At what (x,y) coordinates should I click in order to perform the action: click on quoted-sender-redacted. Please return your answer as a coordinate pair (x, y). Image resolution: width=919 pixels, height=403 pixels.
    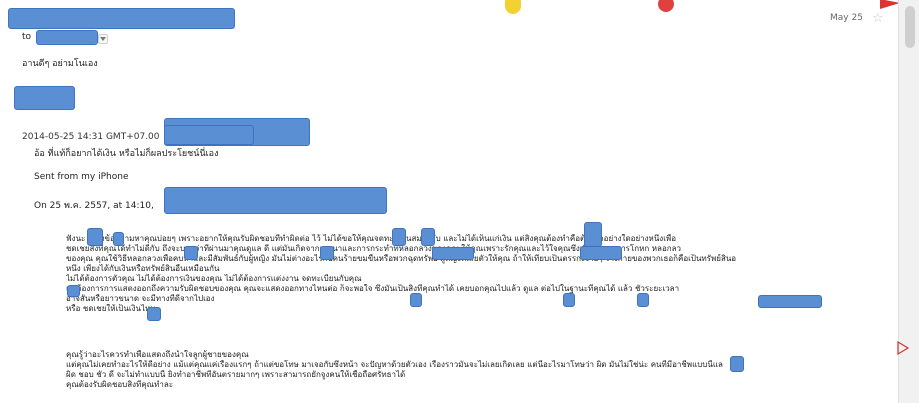
    Looking at the image, I should click on (275, 200).